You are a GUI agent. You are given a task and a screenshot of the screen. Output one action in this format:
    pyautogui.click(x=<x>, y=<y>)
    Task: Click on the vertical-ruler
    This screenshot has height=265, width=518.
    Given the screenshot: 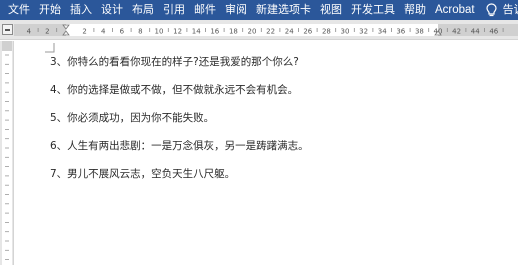 What is the action you would take?
    pyautogui.click(x=7, y=153)
    